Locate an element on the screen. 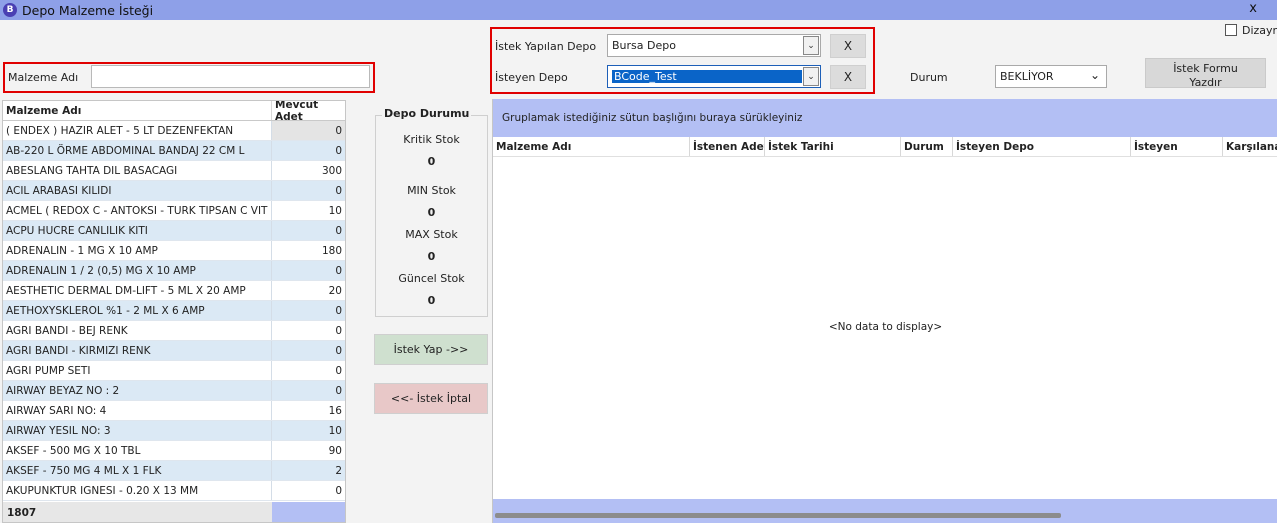 The width and height of the screenshot is (1277, 523). table-row: ACIL ARABASI KILIDI 0 is located at coordinates (174, 191).